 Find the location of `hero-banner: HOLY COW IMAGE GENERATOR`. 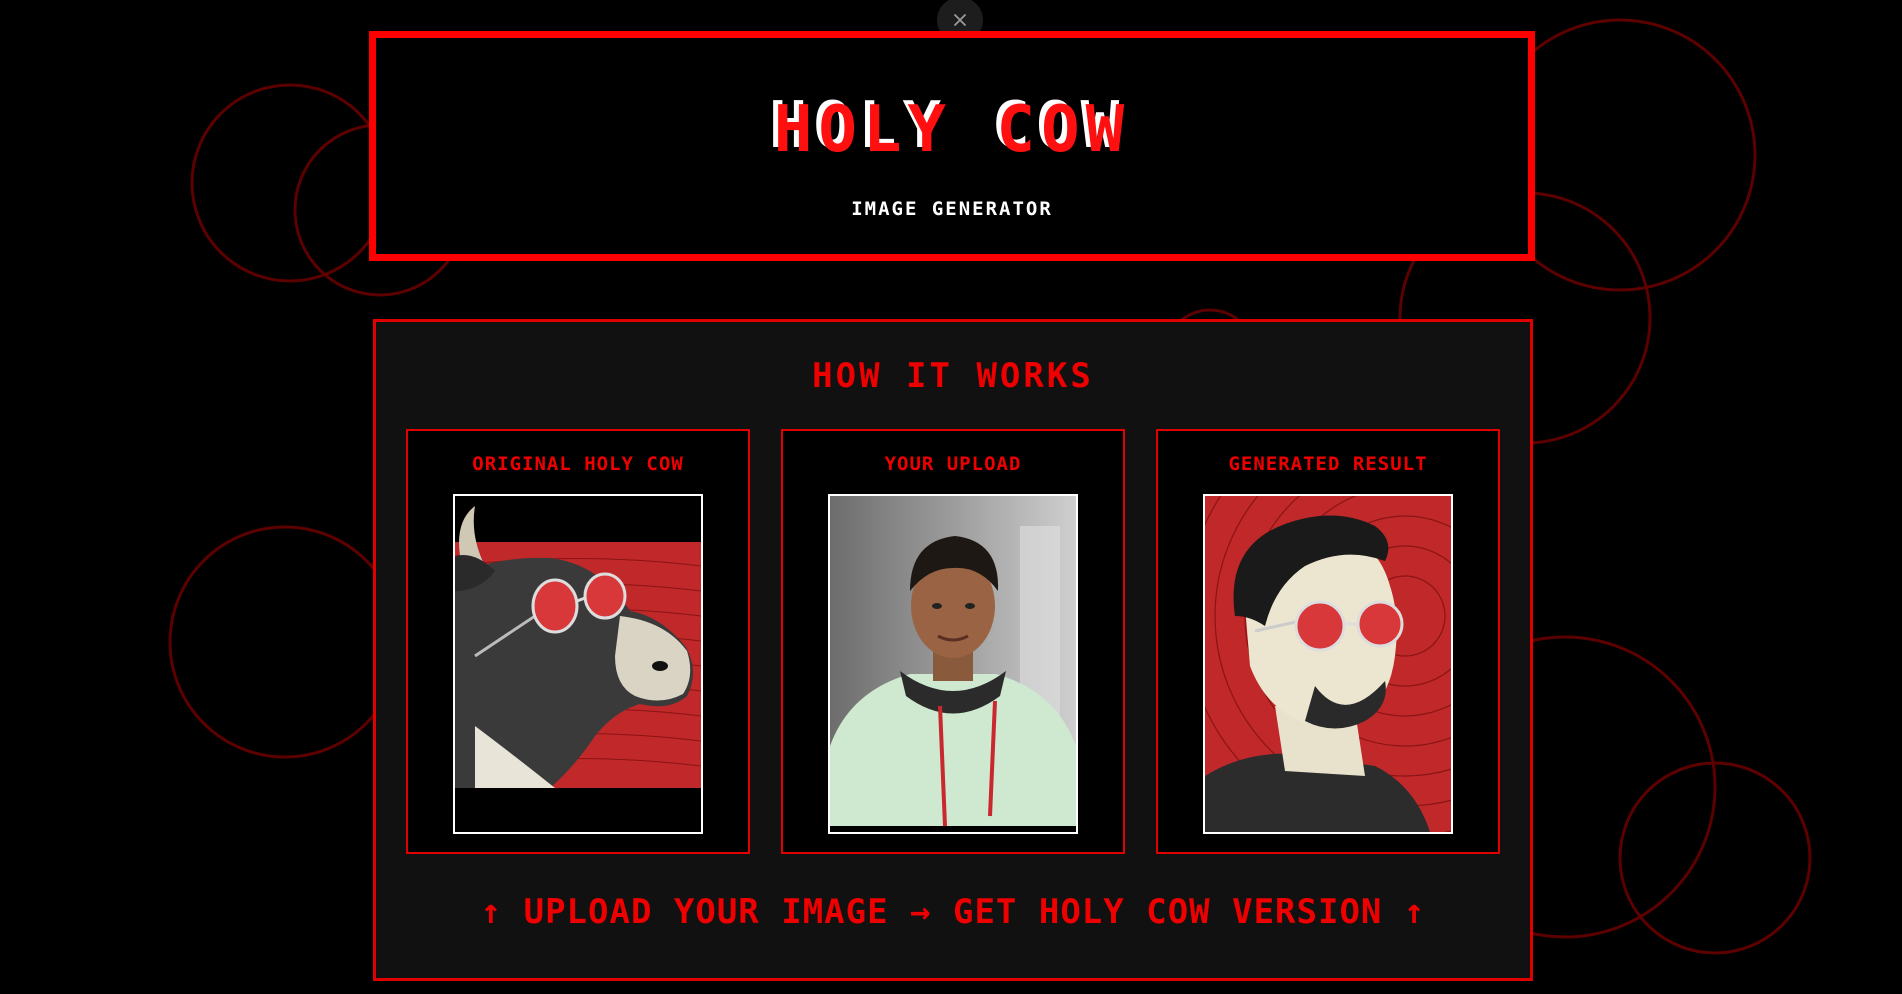

hero-banner: HOLY COW IMAGE GENERATOR is located at coordinates (952, 146).